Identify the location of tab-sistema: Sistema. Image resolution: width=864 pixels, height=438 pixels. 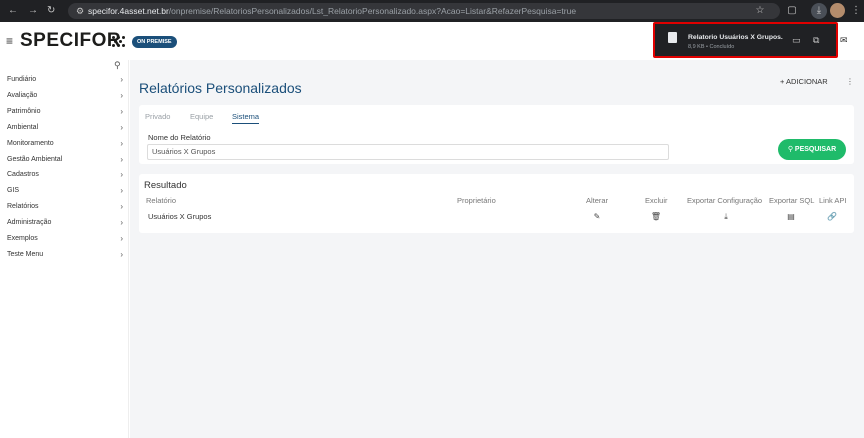
(246, 118).